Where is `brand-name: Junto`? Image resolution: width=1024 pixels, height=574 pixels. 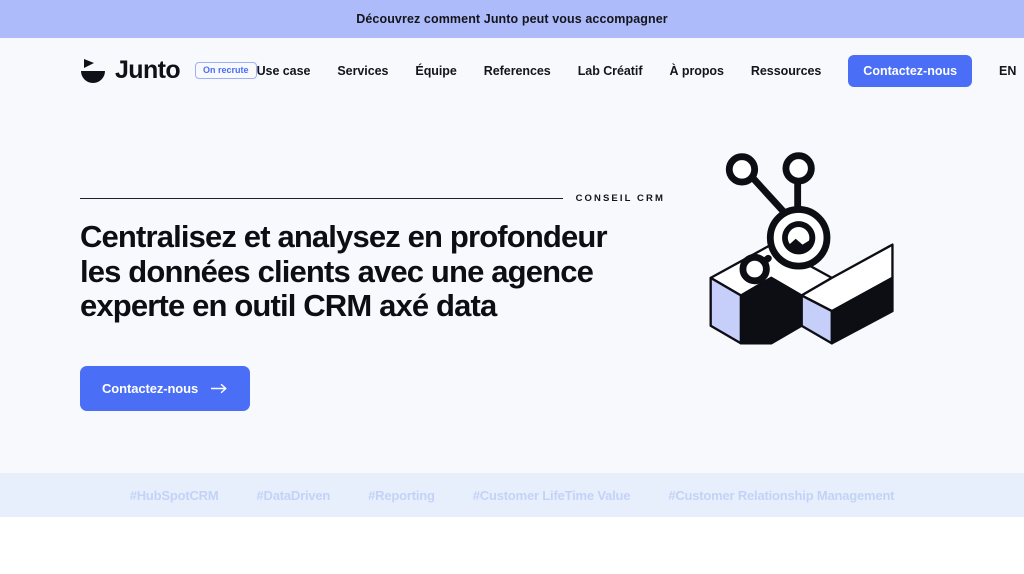 brand-name: Junto is located at coordinates (148, 70).